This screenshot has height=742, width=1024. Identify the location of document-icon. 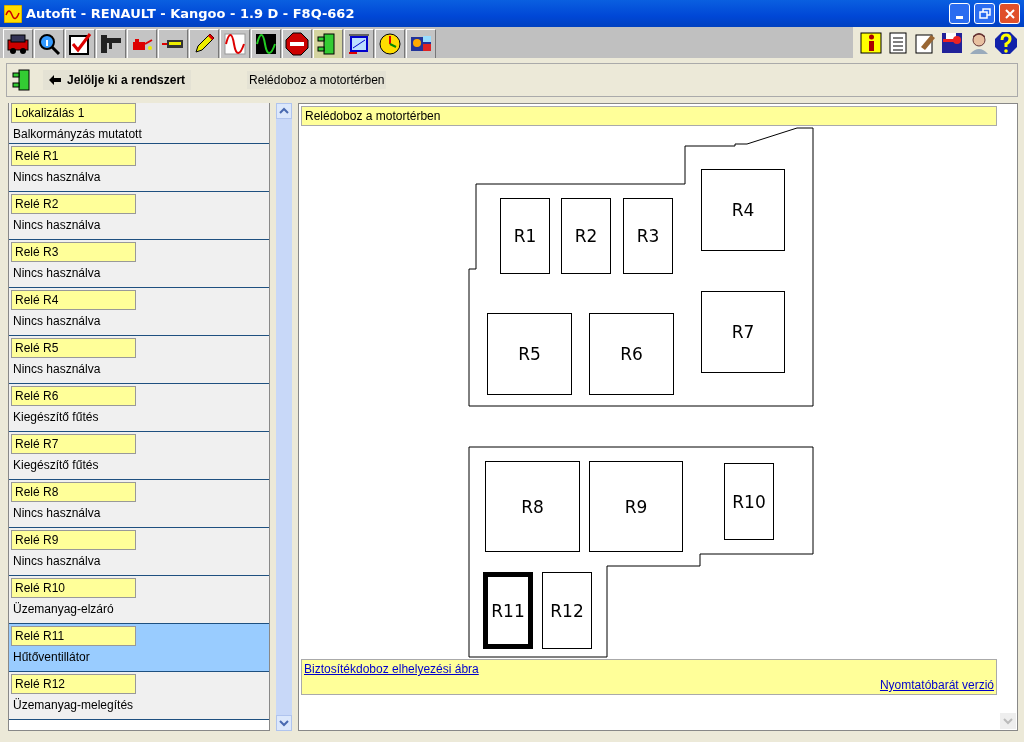
(898, 42).